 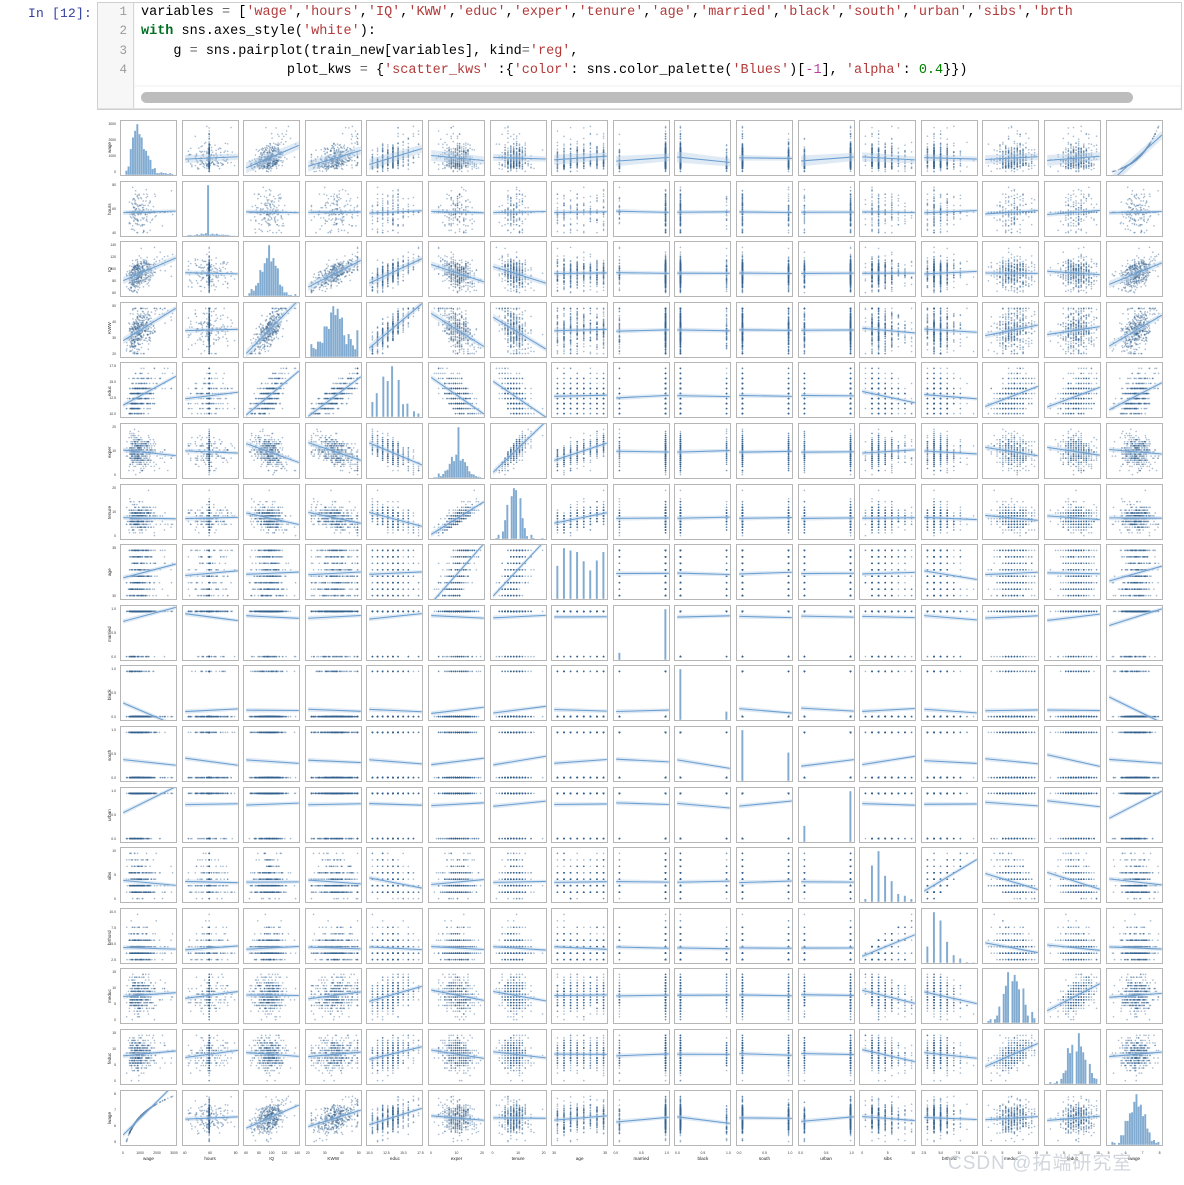 I want to click on line-number: 2, so click(x=115, y=31).